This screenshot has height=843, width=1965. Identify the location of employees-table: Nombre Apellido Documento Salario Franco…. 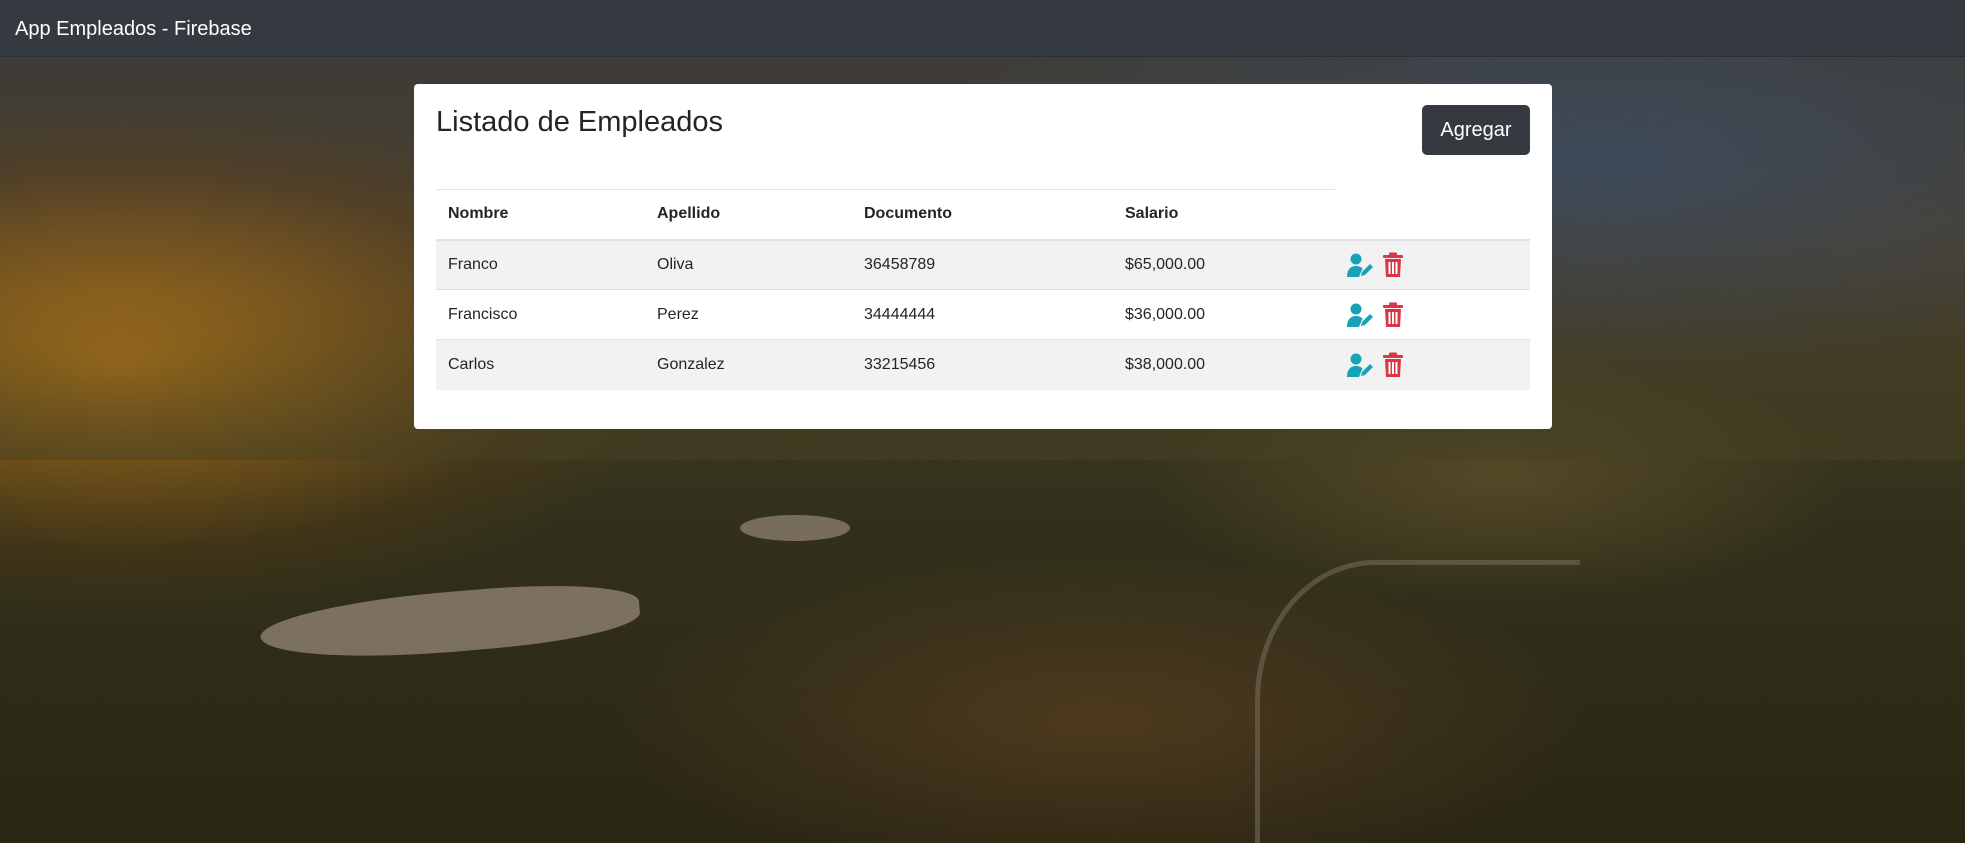
(983, 289).